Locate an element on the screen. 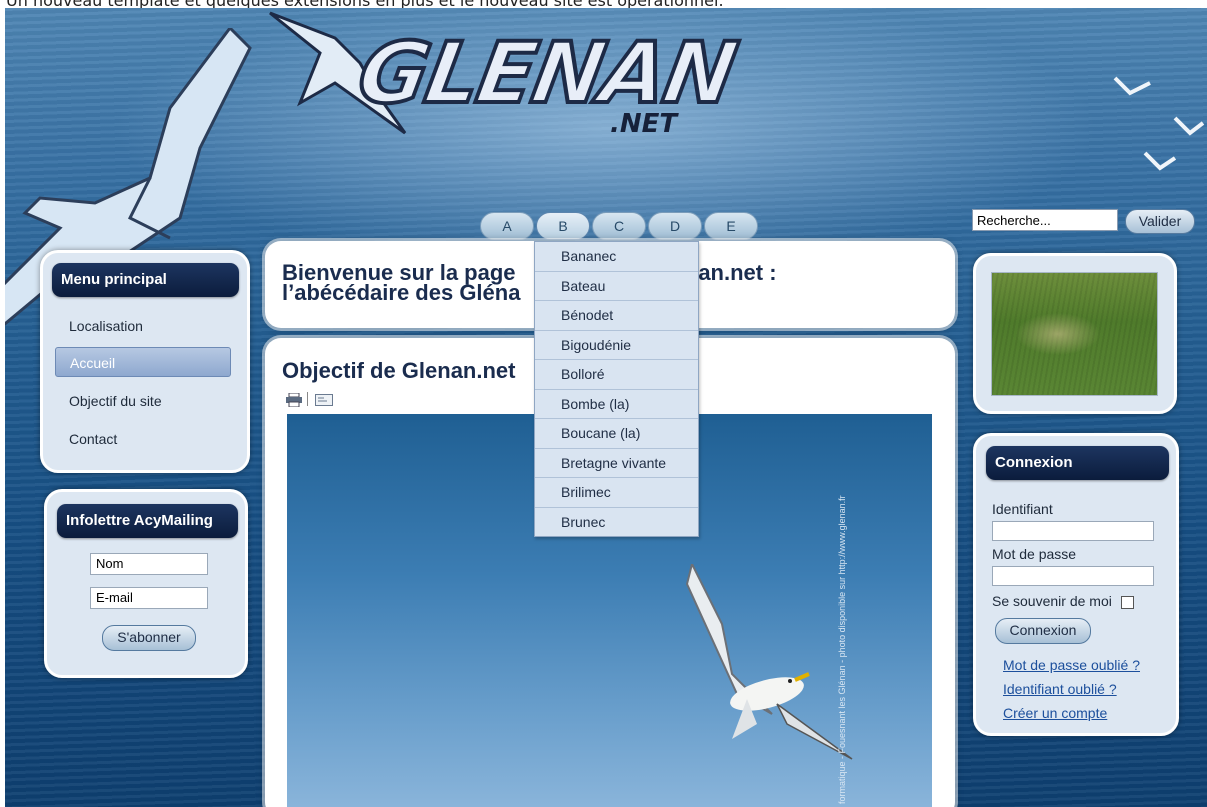 The width and height of the screenshot is (1207, 807). icon-separator is located at coordinates (307, 399).